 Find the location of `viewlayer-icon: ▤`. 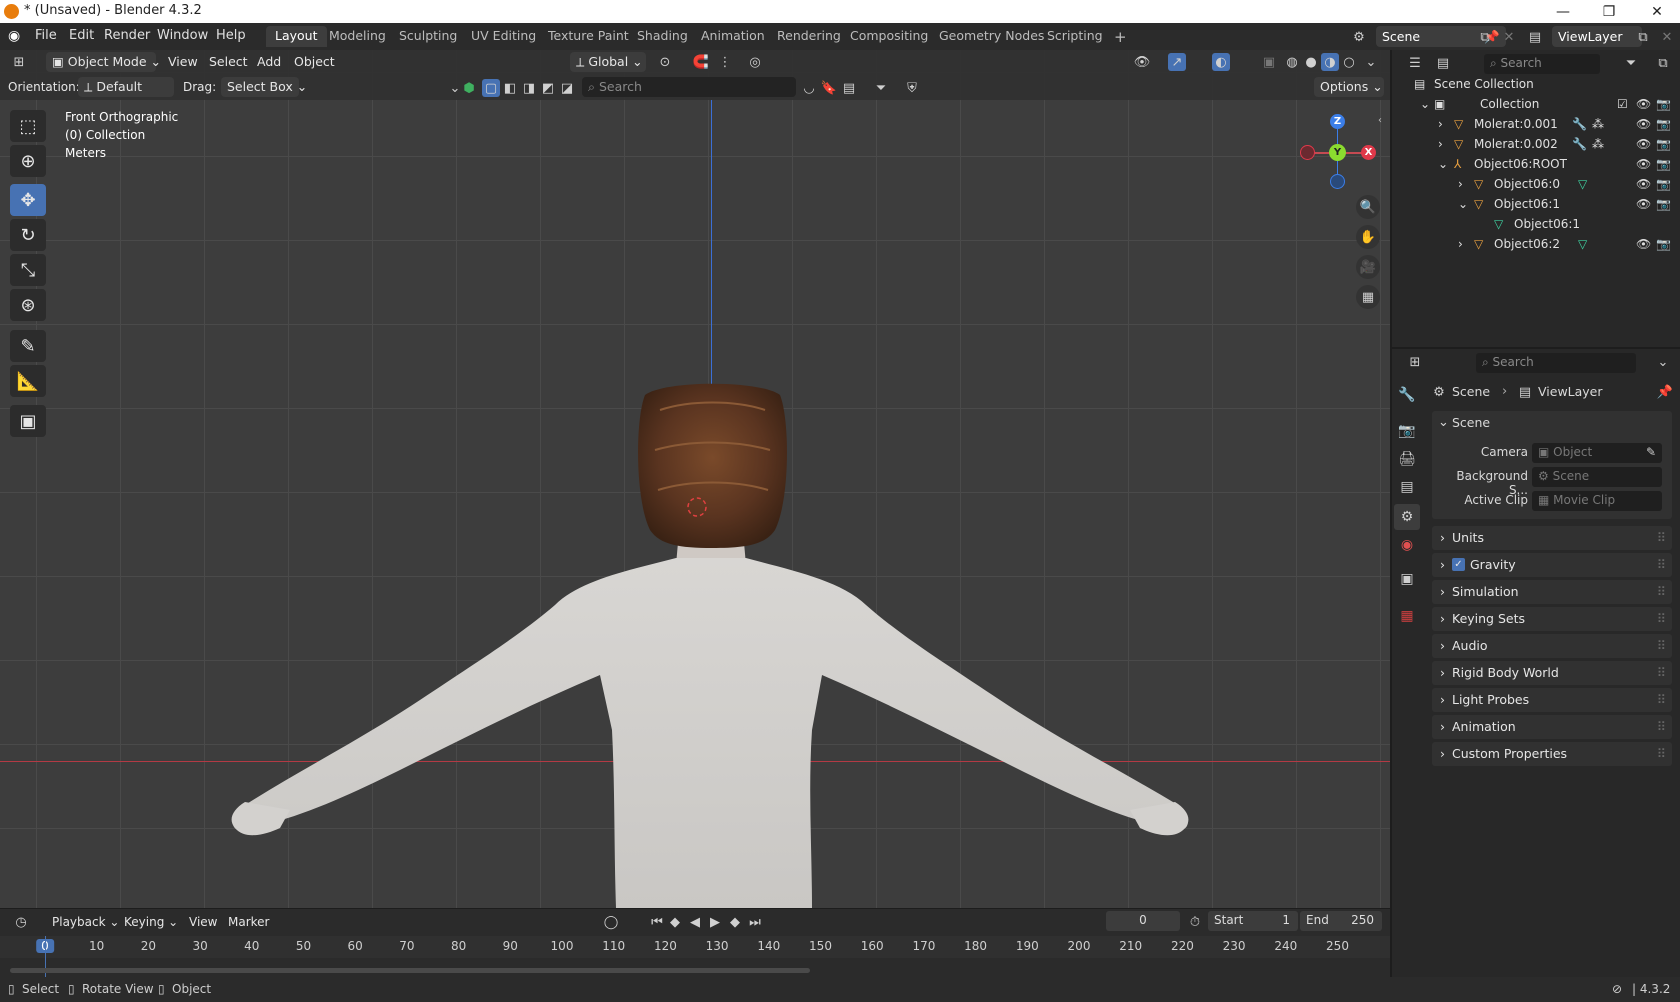

viewlayer-icon: ▤ is located at coordinates (1535, 37).